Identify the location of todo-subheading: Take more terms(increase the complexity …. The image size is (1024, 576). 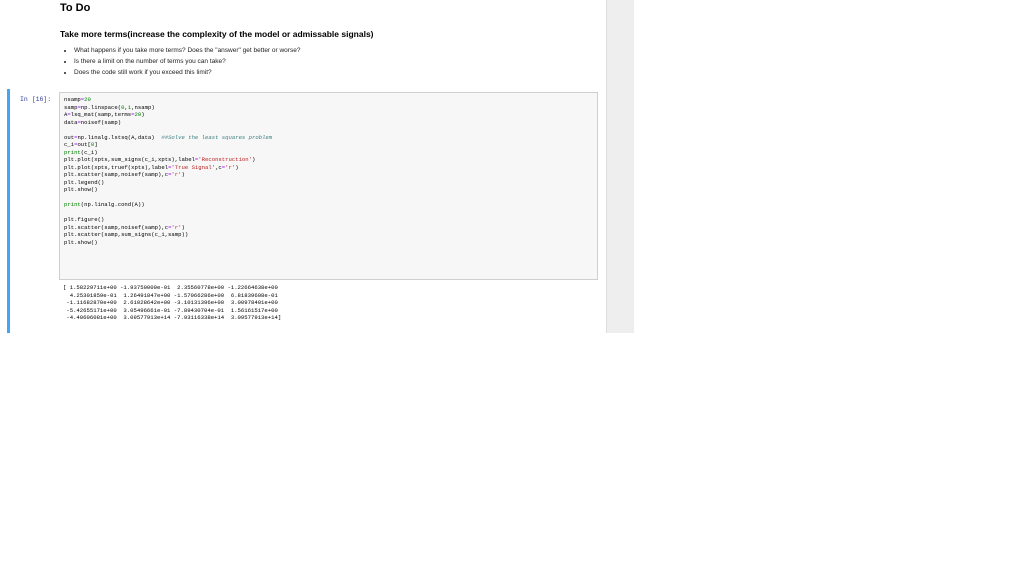
(217, 34).